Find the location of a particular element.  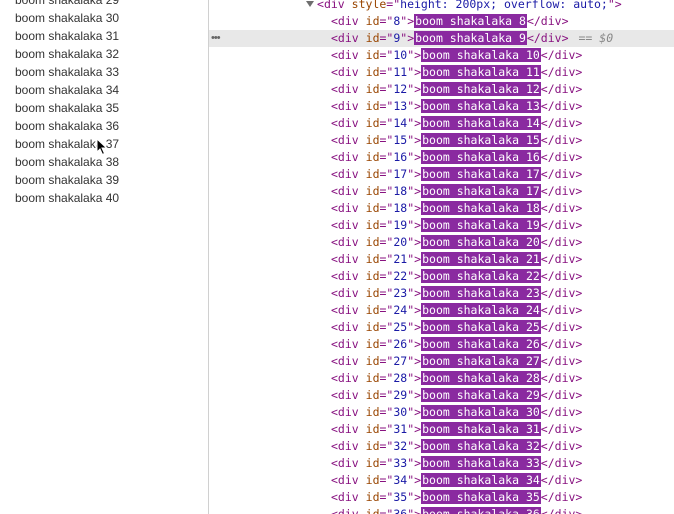

dom-node-code: <div id="16">boom shakalaka 16</div> is located at coordinates (456, 157).